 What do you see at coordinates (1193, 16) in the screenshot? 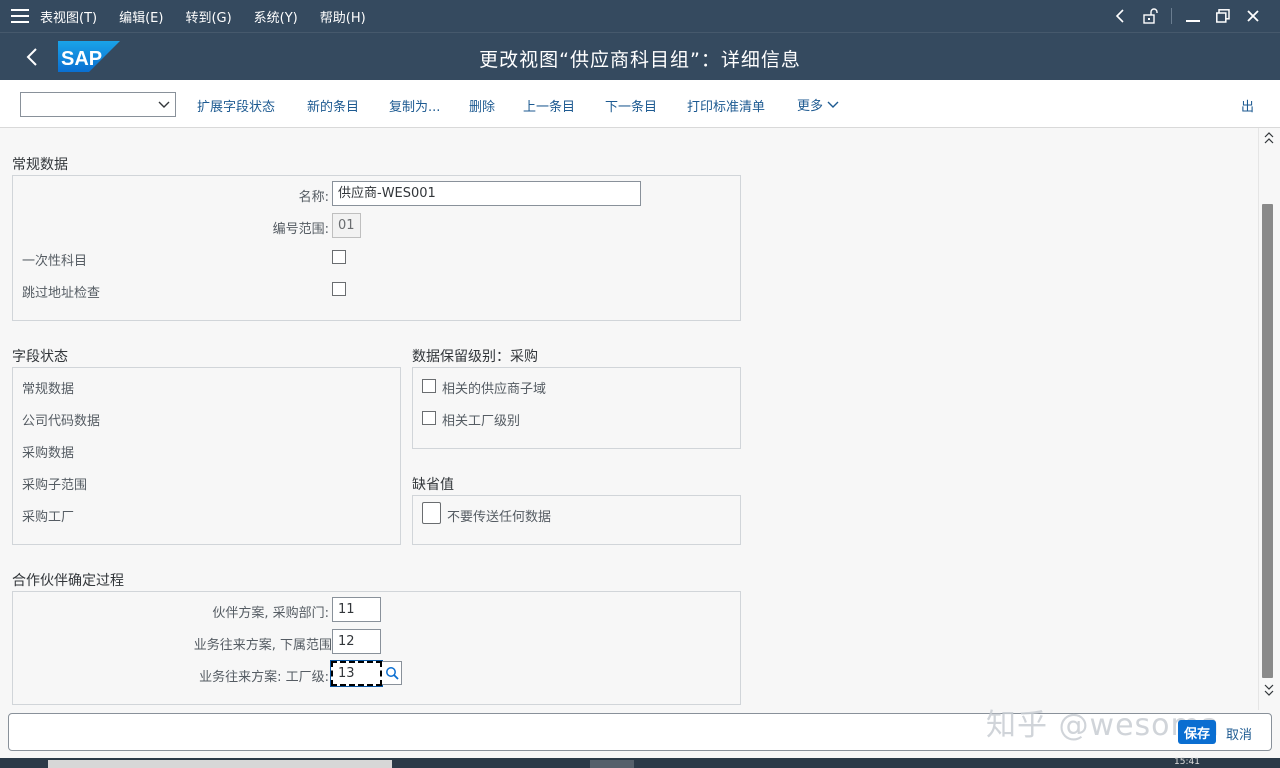
I see `minimize-icon` at bounding box center [1193, 16].